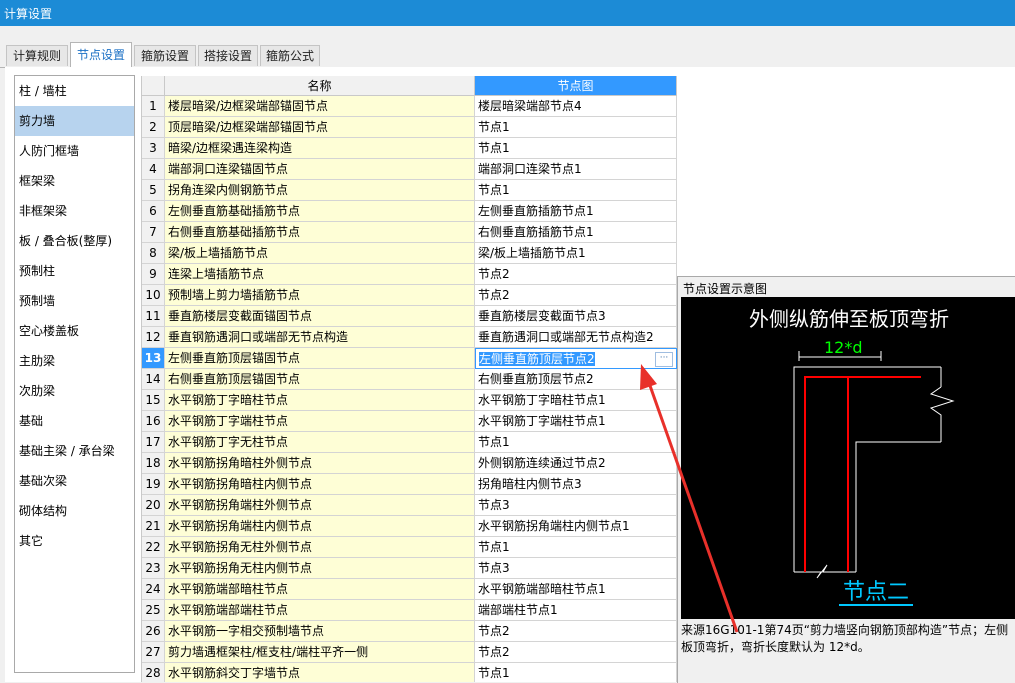 Image resolution: width=1015 pixels, height=683 pixels. What do you see at coordinates (153, 442) in the screenshot?
I see `row-number: 17` at bounding box center [153, 442].